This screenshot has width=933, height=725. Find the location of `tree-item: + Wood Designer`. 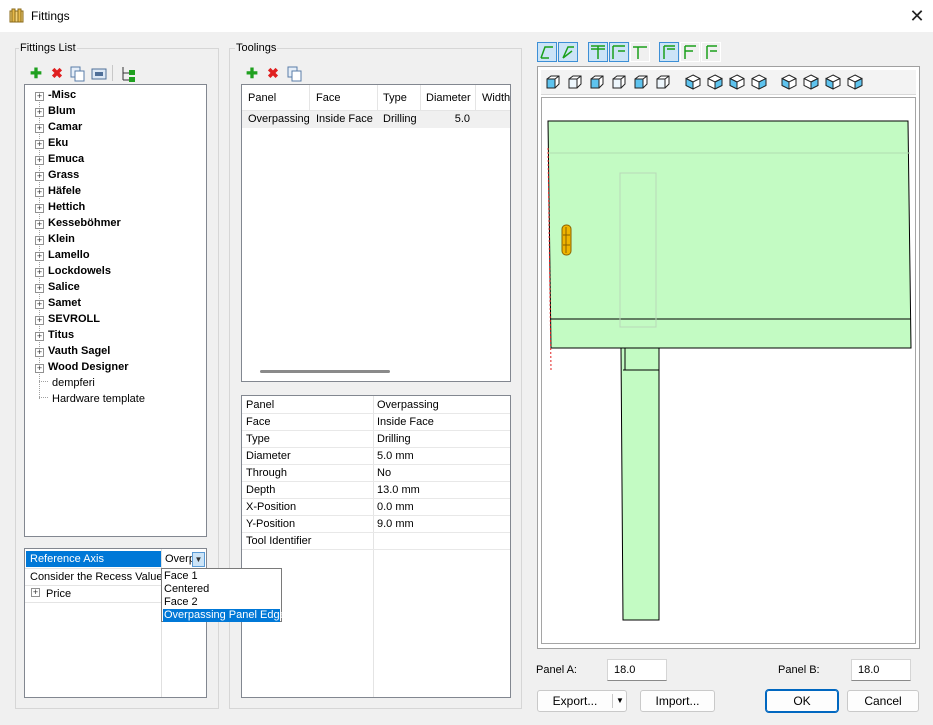

tree-item: + Wood Designer is located at coordinates (81, 367).